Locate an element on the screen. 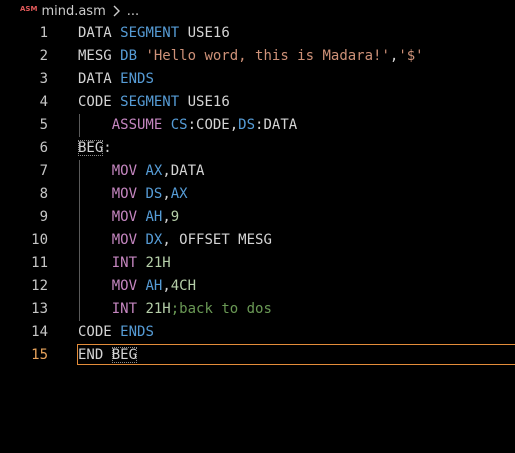 The width and height of the screenshot is (515, 453). code-token: CS is located at coordinates (179, 125).